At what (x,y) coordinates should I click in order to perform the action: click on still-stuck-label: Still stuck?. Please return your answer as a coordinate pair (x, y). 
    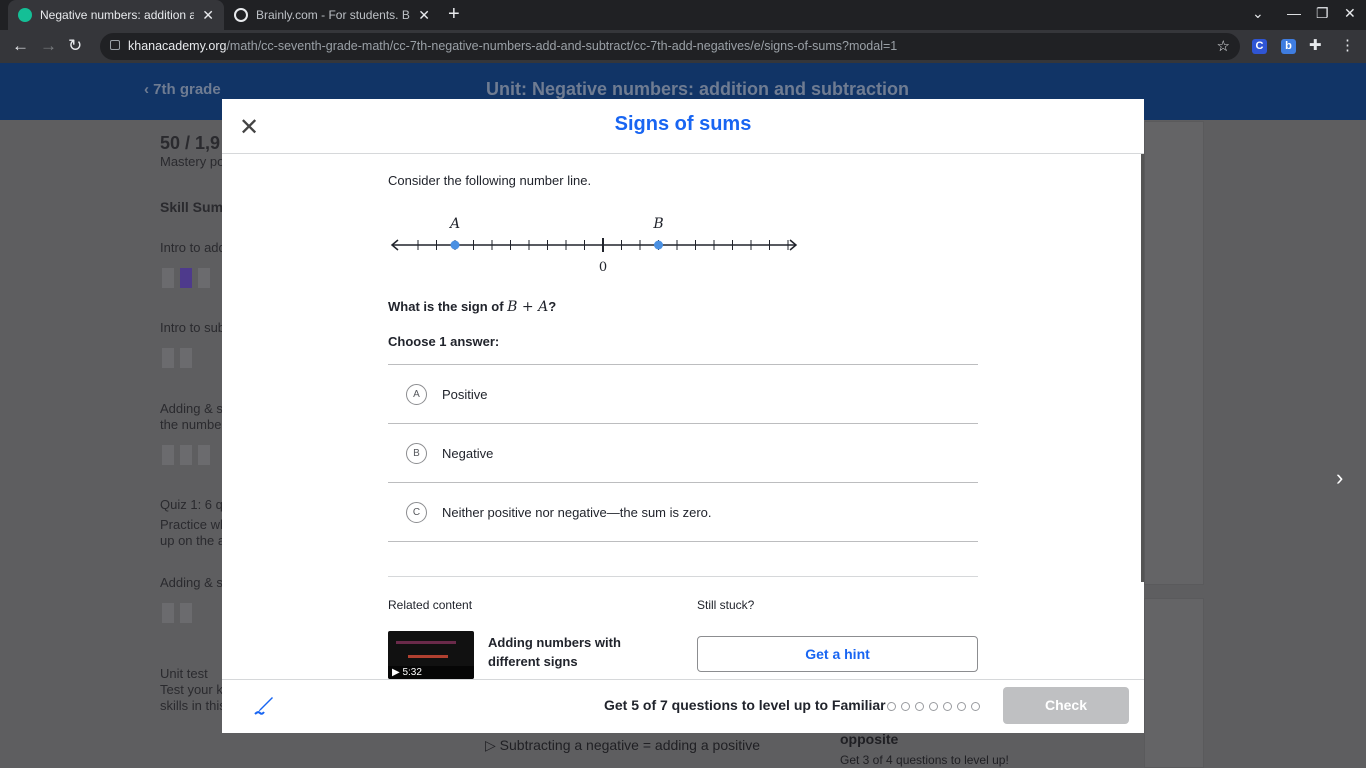
    Looking at the image, I should click on (726, 605).